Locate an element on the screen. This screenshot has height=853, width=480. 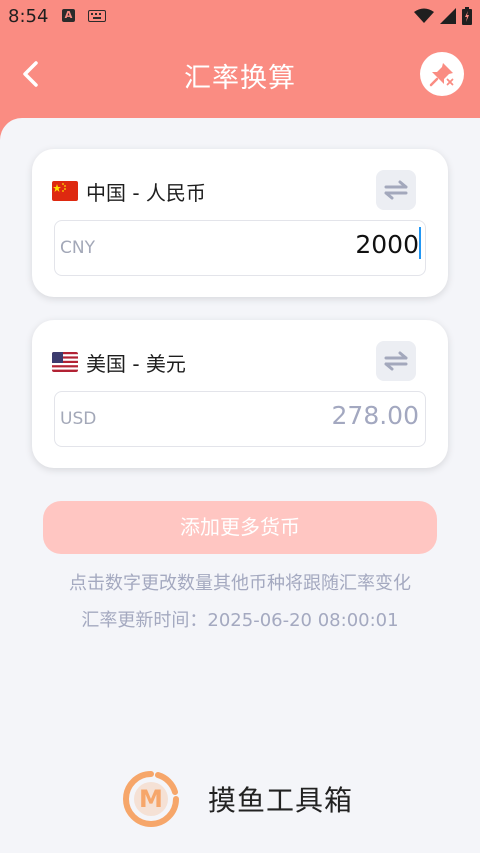
brand-logo-icon: M is located at coordinates (151, 799).